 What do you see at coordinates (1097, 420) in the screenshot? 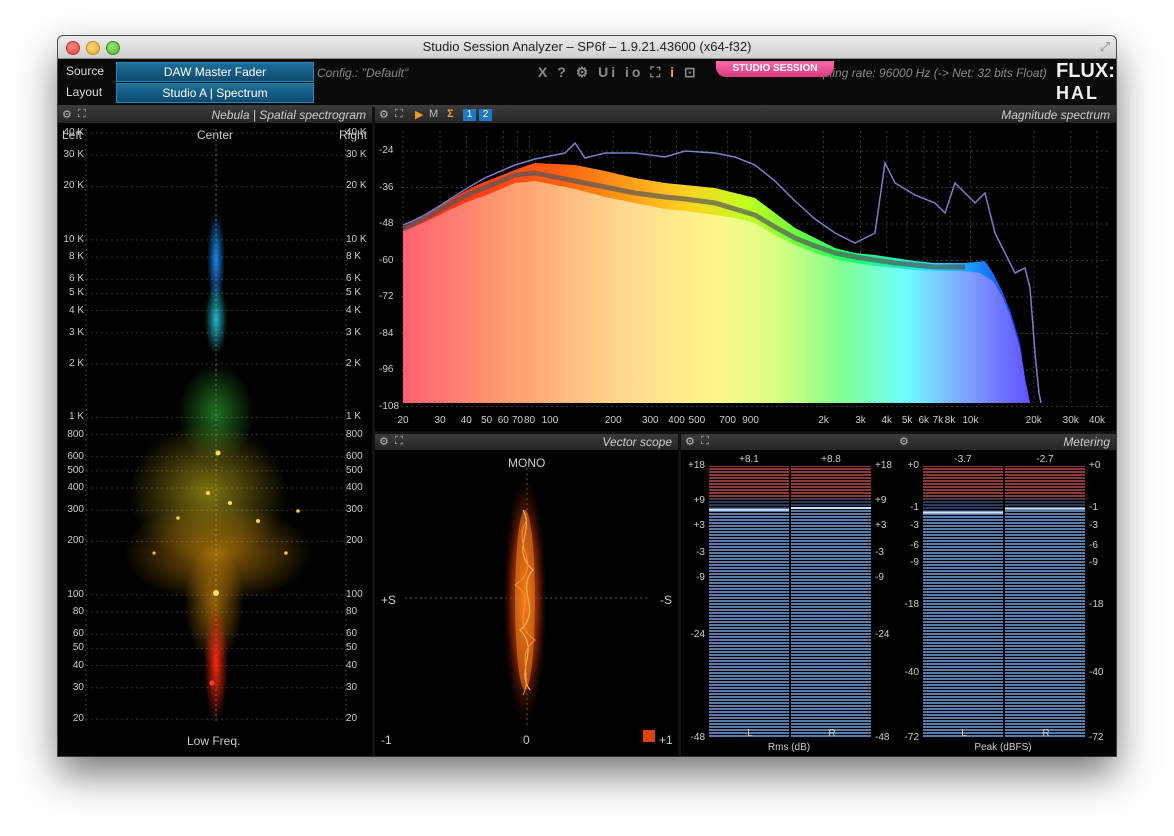
I see `freq-tick-label: 40k` at bounding box center [1097, 420].